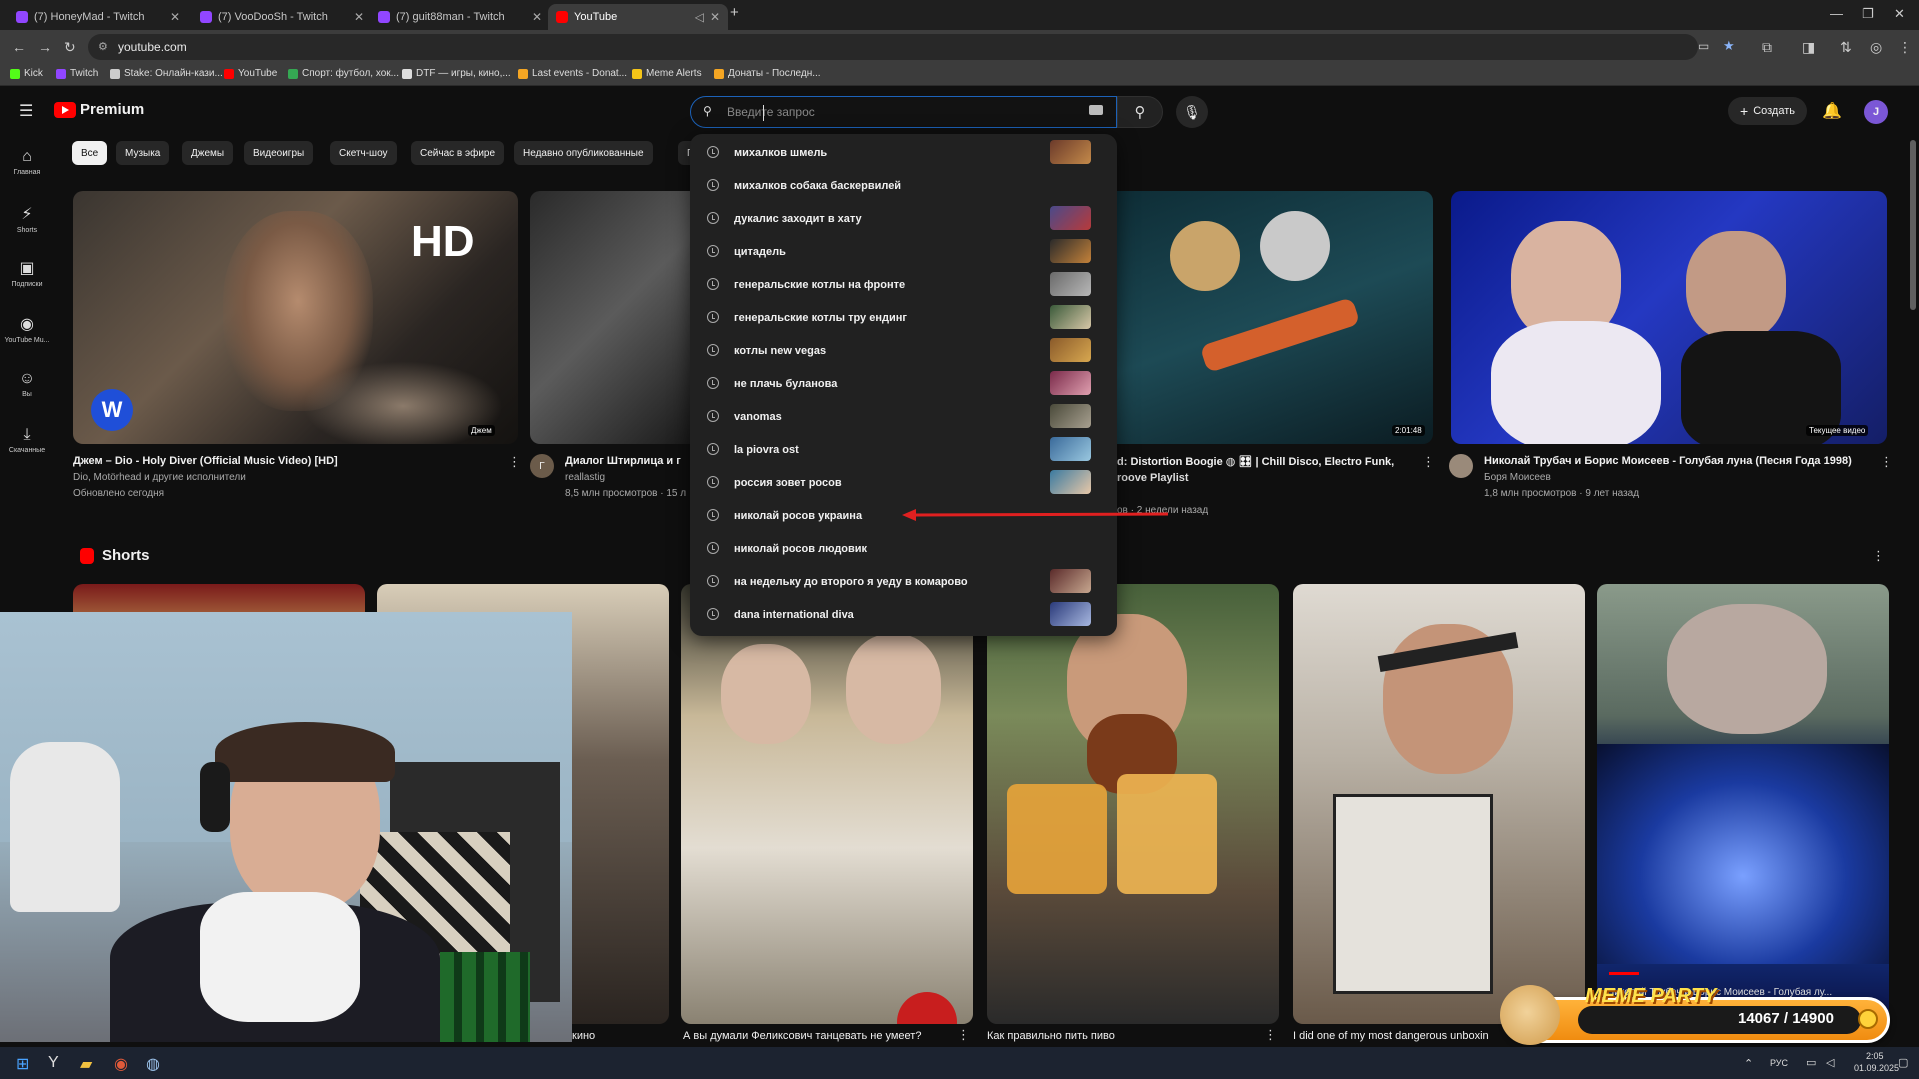  I want to click on sidebar-item-subscriptions: ▣ Подписки, so click(27, 273).